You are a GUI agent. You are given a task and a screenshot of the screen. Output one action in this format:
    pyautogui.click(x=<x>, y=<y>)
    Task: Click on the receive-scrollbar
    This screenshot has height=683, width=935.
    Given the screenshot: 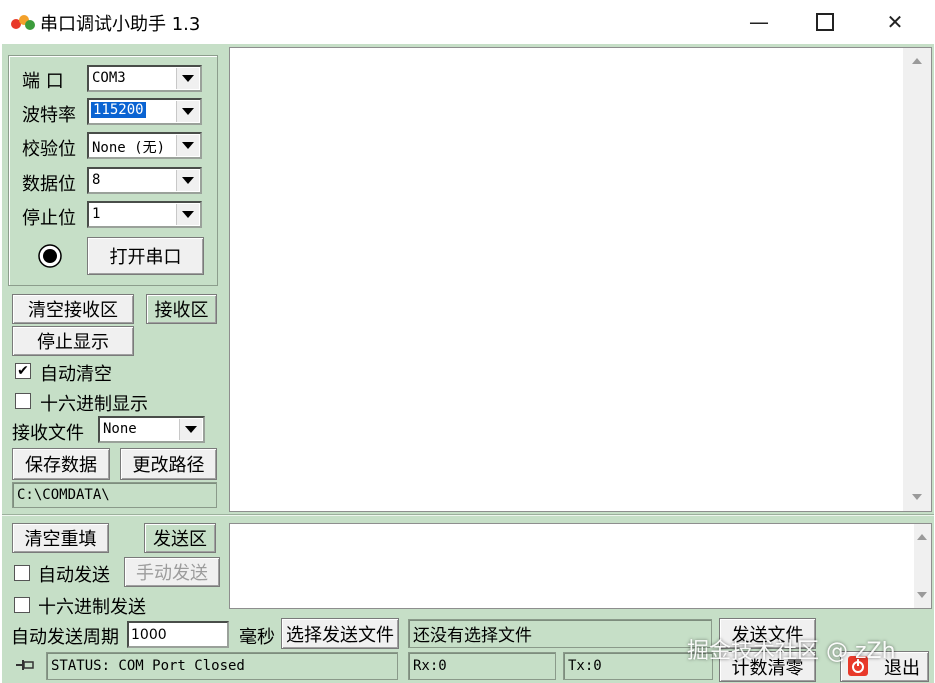 What is the action you would take?
    pyautogui.click(x=917, y=279)
    